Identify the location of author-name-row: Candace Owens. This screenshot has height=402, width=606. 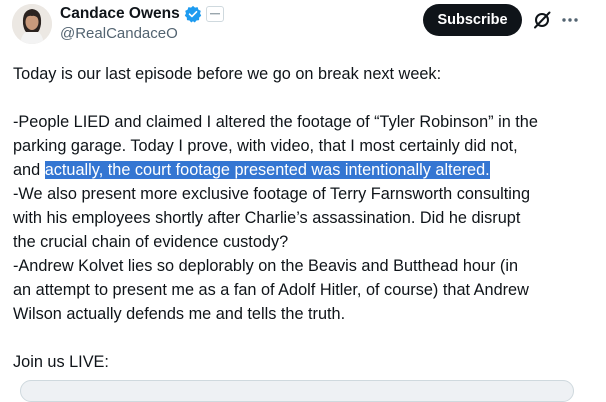
(142, 14).